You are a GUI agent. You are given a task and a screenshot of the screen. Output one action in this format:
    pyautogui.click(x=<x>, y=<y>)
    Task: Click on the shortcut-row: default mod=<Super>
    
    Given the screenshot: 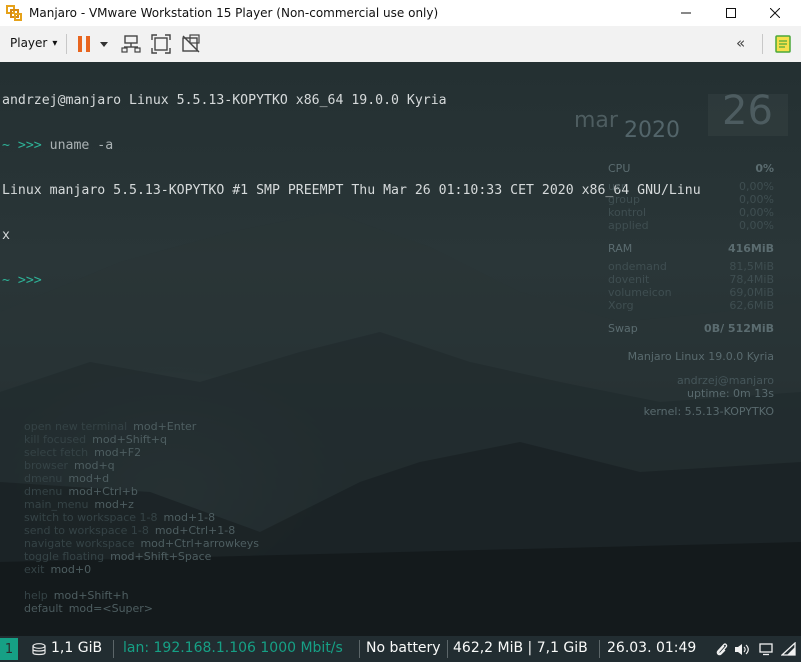 What is the action you would take?
    pyautogui.click(x=141, y=608)
    